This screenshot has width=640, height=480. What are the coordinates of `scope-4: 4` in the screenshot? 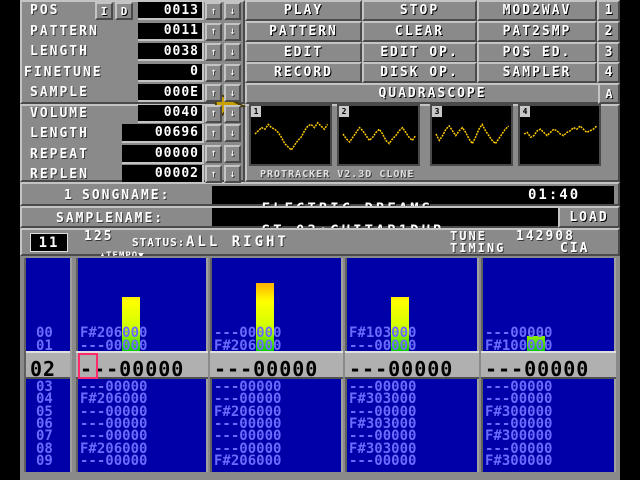 It's located at (559, 135).